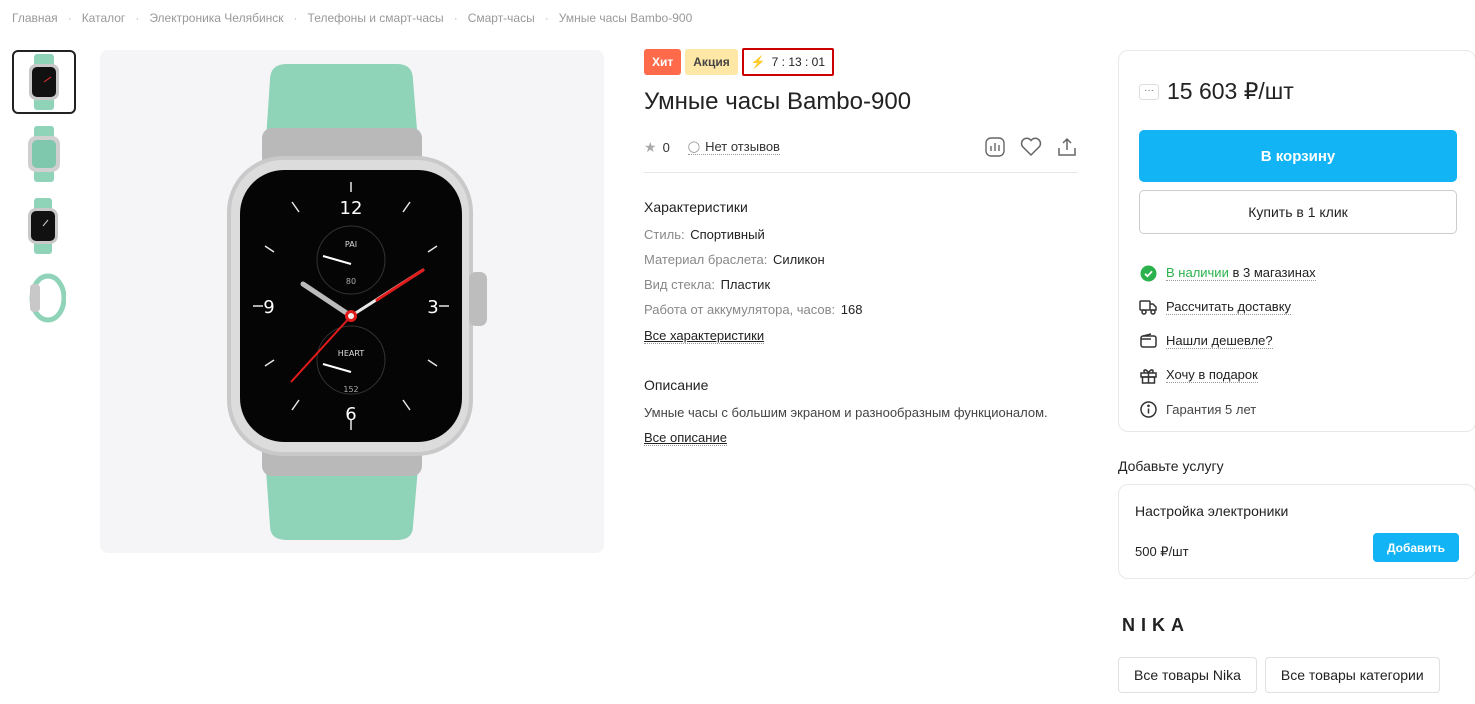 Image resolution: width=1475 pixels, height=704 pixels. What do you see at coordinates (1416, 547) in the screenshot?
I see `add-service-button: Добавить` at bounding box center [1416, 547].